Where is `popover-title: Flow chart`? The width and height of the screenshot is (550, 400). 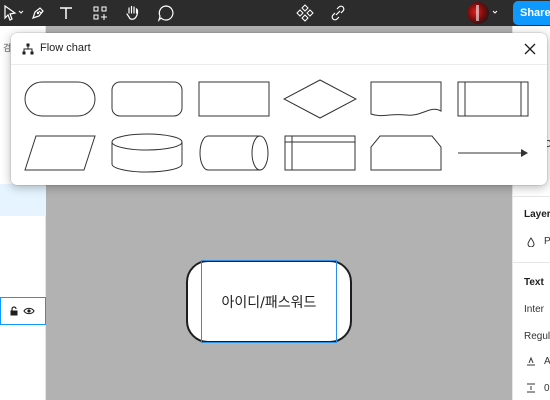
popover-title: Flow chart is located at coordinates (65, 48).